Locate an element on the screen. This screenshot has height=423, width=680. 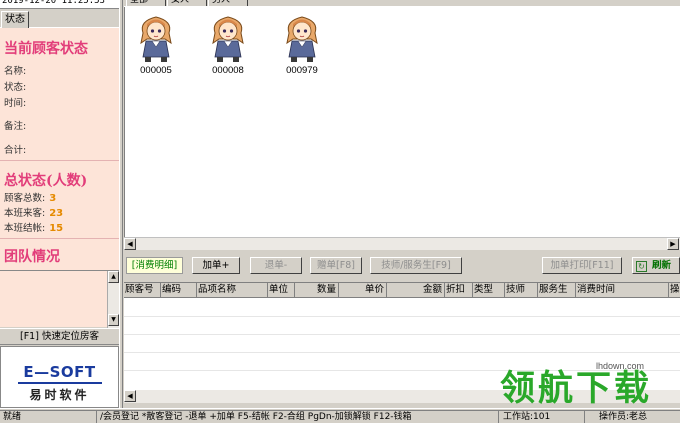
room-area-scrollbar: ◀ ▶ is located at coordinates (402, 243).